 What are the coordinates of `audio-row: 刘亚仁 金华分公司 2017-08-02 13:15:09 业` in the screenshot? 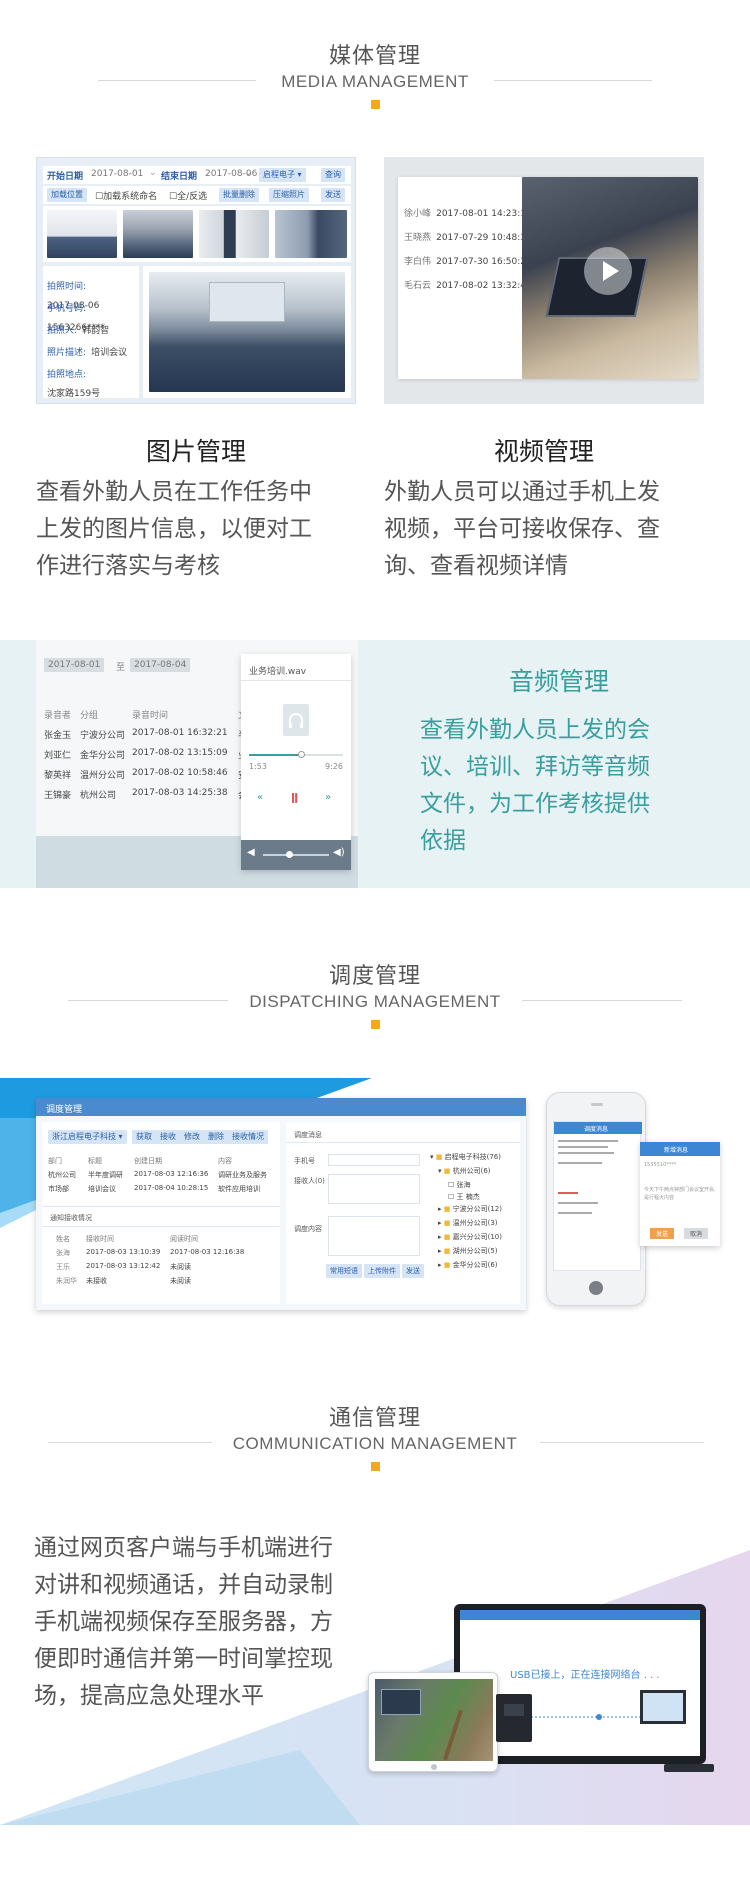 It's located at (149, 755).